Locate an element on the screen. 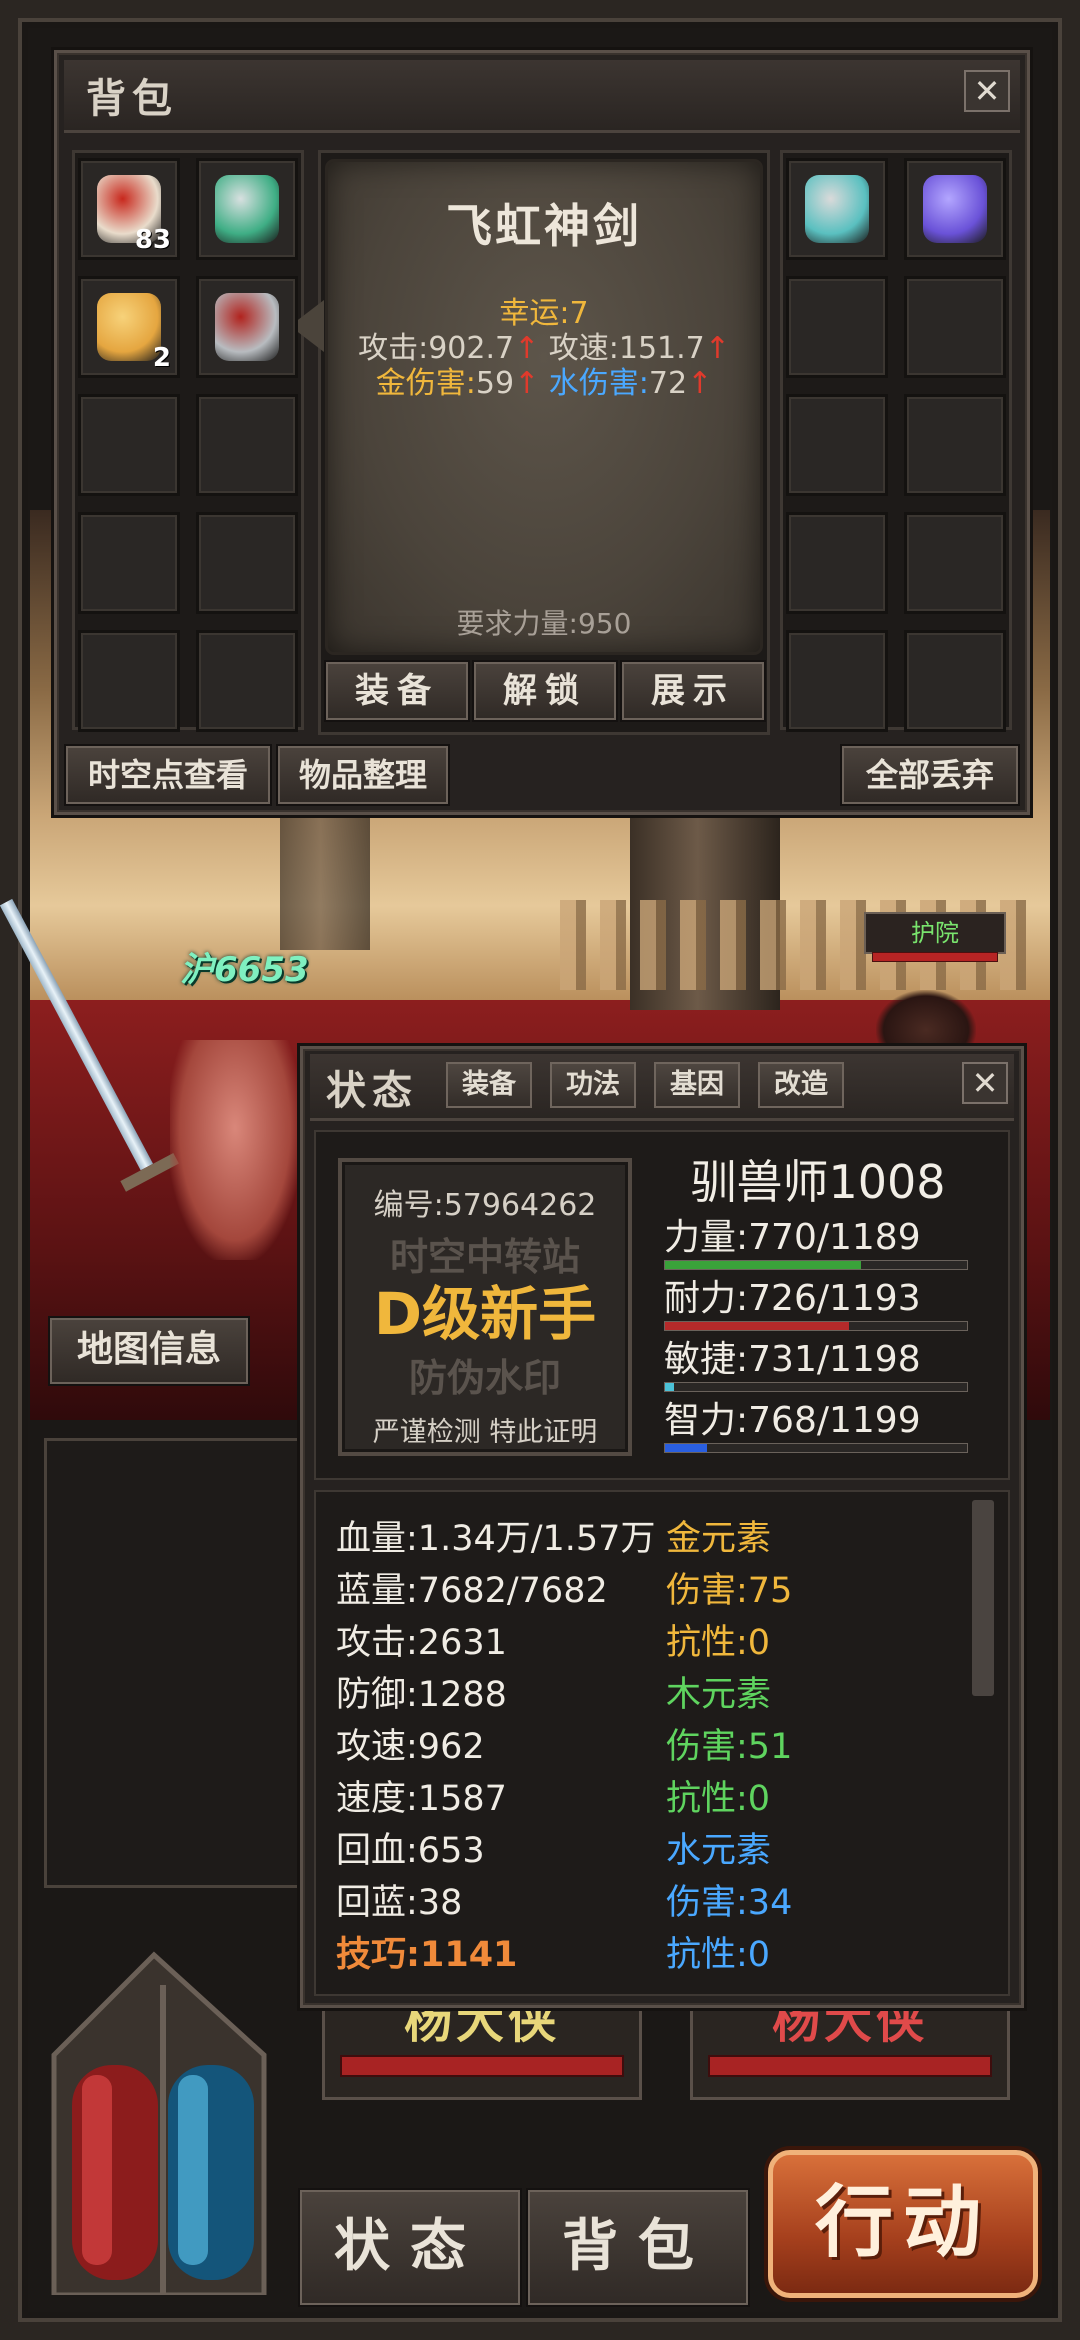  watermark-line1: 时空中转站 is located at coordinates (484, 1257).